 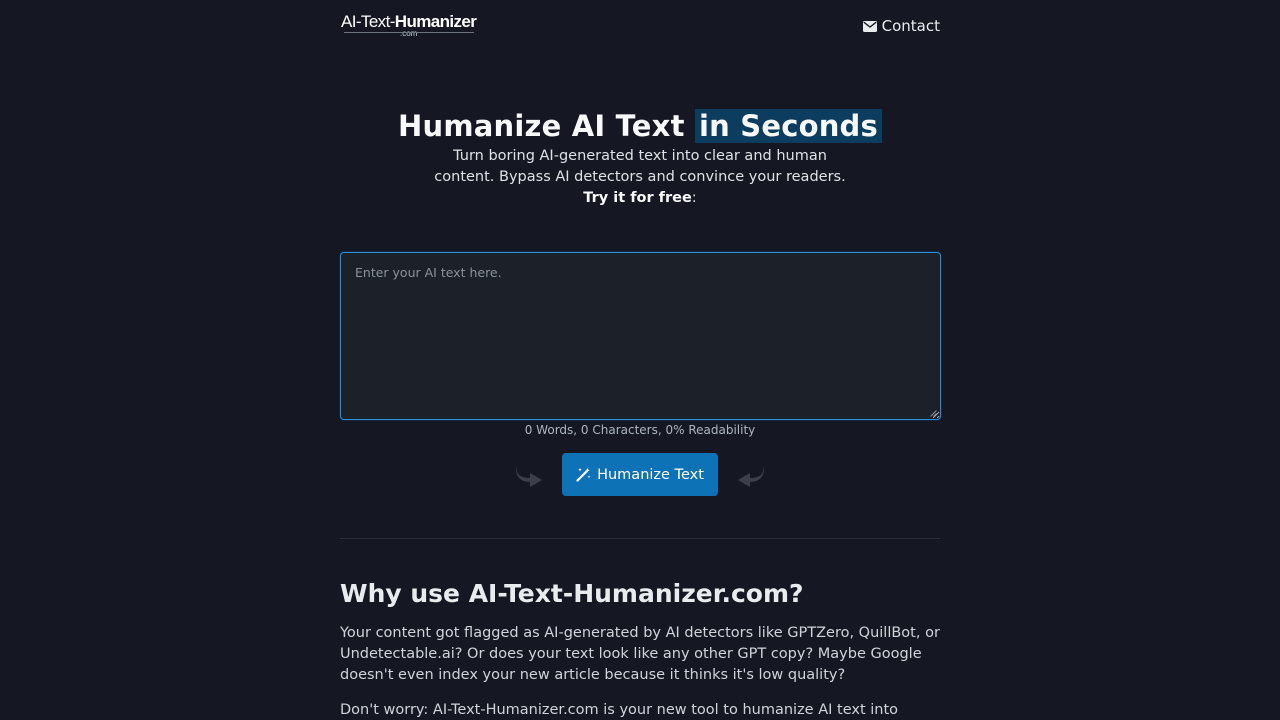 I want to click on site-logo: AI-Text-Humanizer .com, so click(x=409, y=24).